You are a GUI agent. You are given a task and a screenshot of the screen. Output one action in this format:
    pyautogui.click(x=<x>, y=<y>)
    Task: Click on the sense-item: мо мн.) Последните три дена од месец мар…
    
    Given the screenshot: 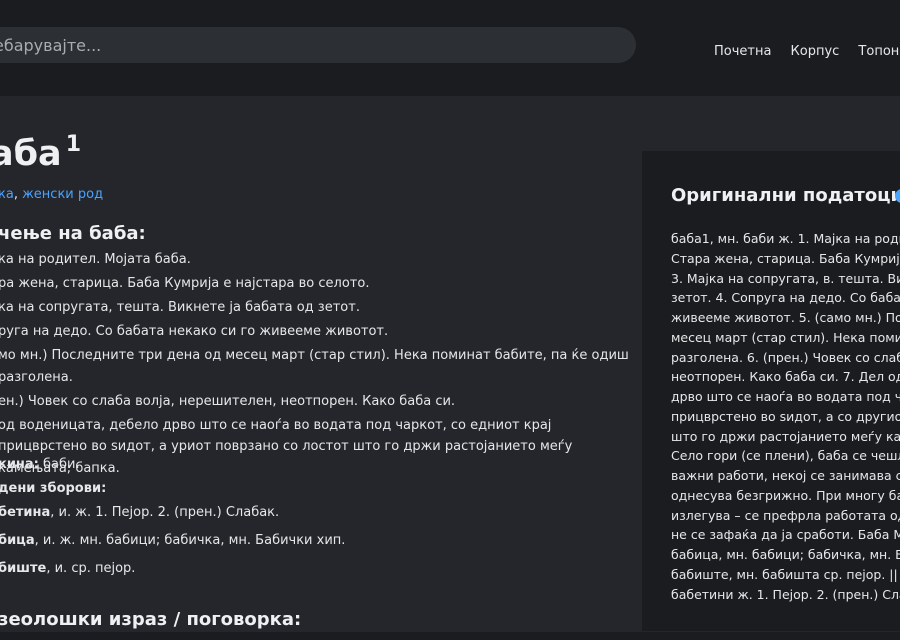 What is the action you would take?
    pyautogui.click(x=314, y=366)
    